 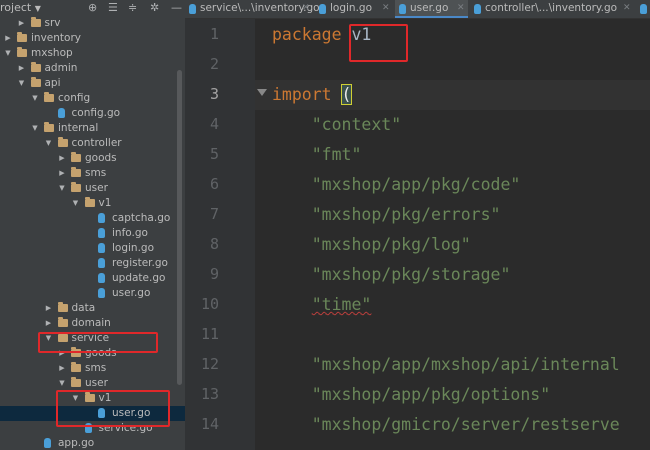 I want to click on tab-label: user.go, so click(x=429, y=8).